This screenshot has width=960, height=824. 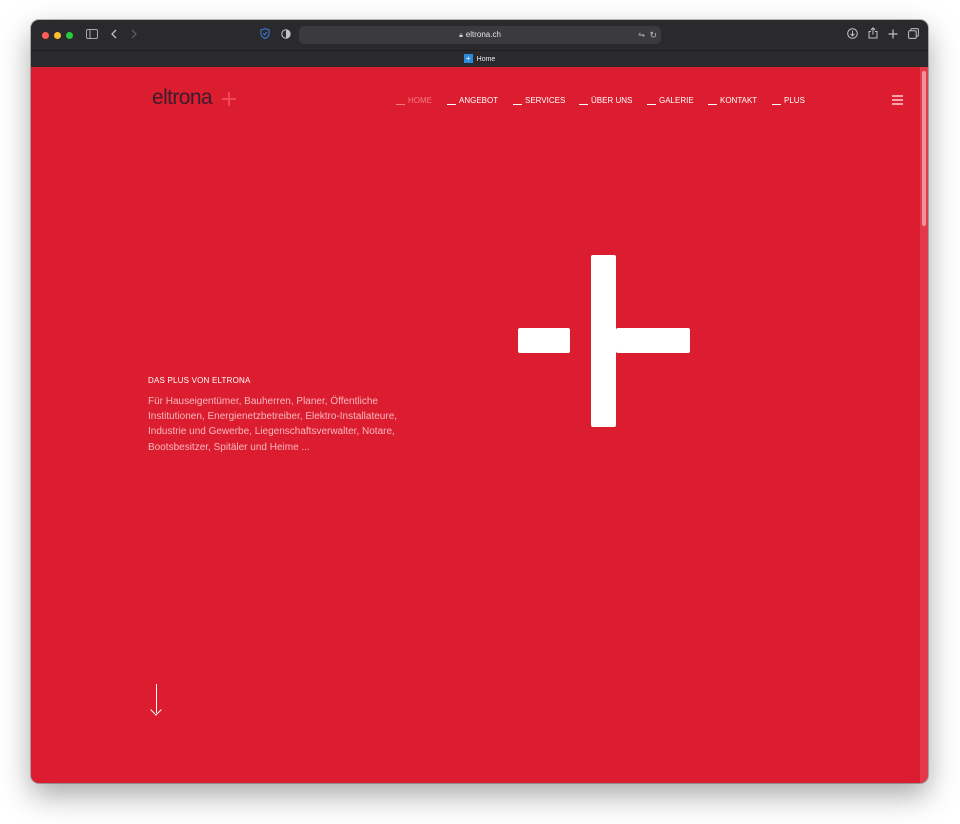 What do you see at coordinates (114, 35) in the screenshot?
I see `chevron-left-icon` at bounding box center [114, 35].